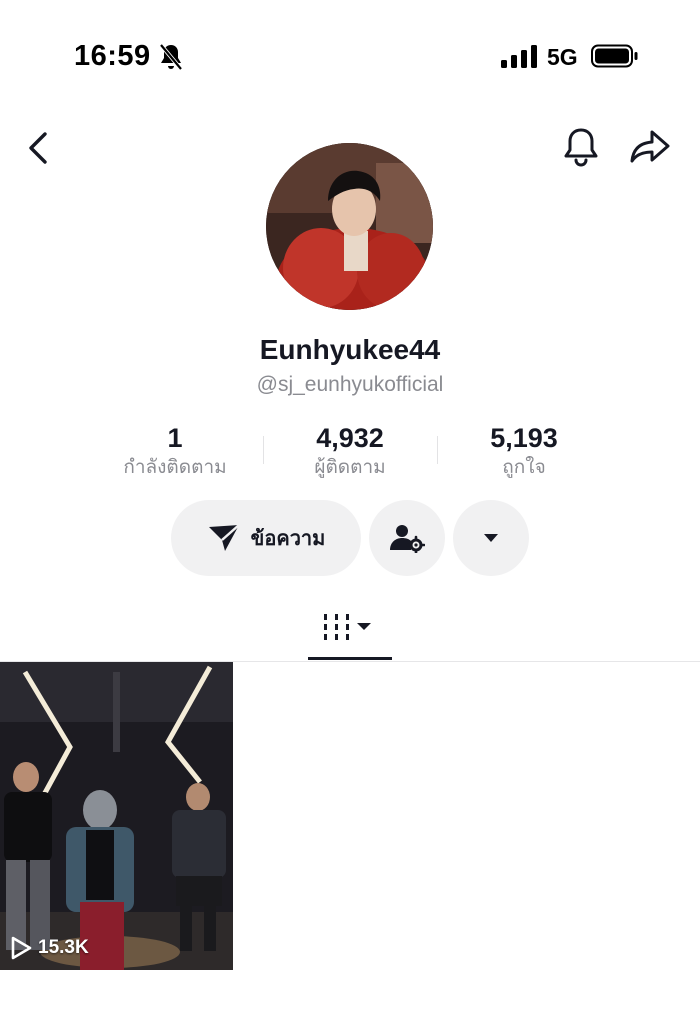 The height and width of the screenshot is (1023, 700). I want to click on bell-slash-icon, so click(171, 57).